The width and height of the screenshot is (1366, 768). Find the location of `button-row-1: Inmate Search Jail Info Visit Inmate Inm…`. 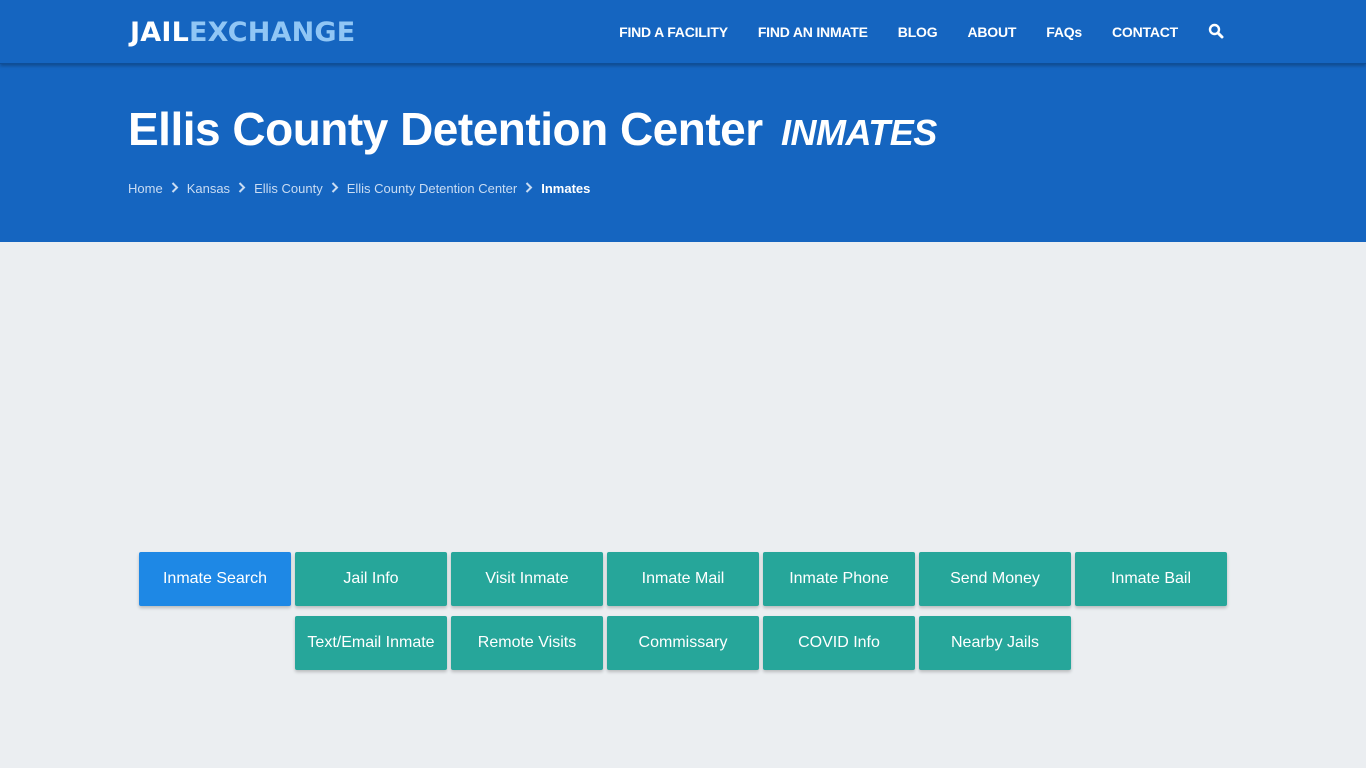

button-row-1: Inmate Search Jail Info Visit Inmate Inm… is located at coordinates (683, 579).